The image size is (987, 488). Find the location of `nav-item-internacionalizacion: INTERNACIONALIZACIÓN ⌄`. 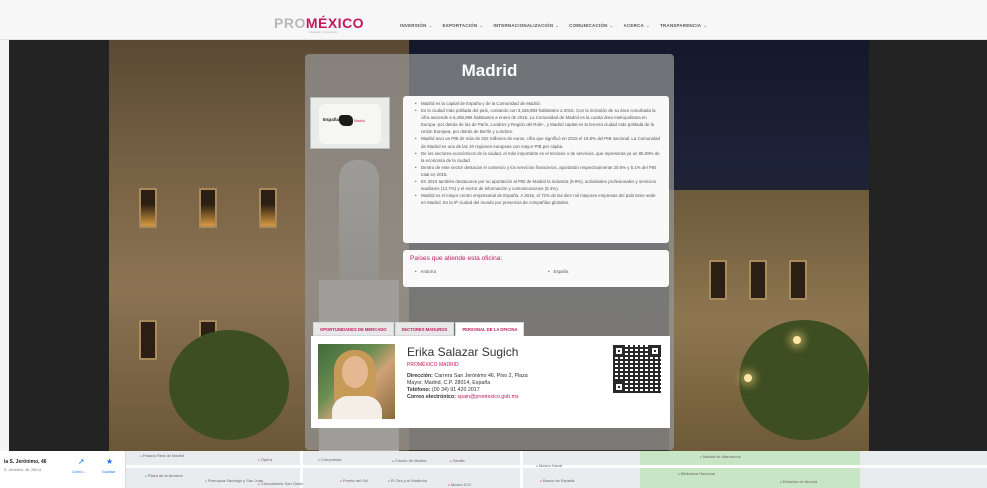

nav-item-internacionalizacion: INTERNACIONALIZACIÓN ⌄ is located at coordinates (526, 26).